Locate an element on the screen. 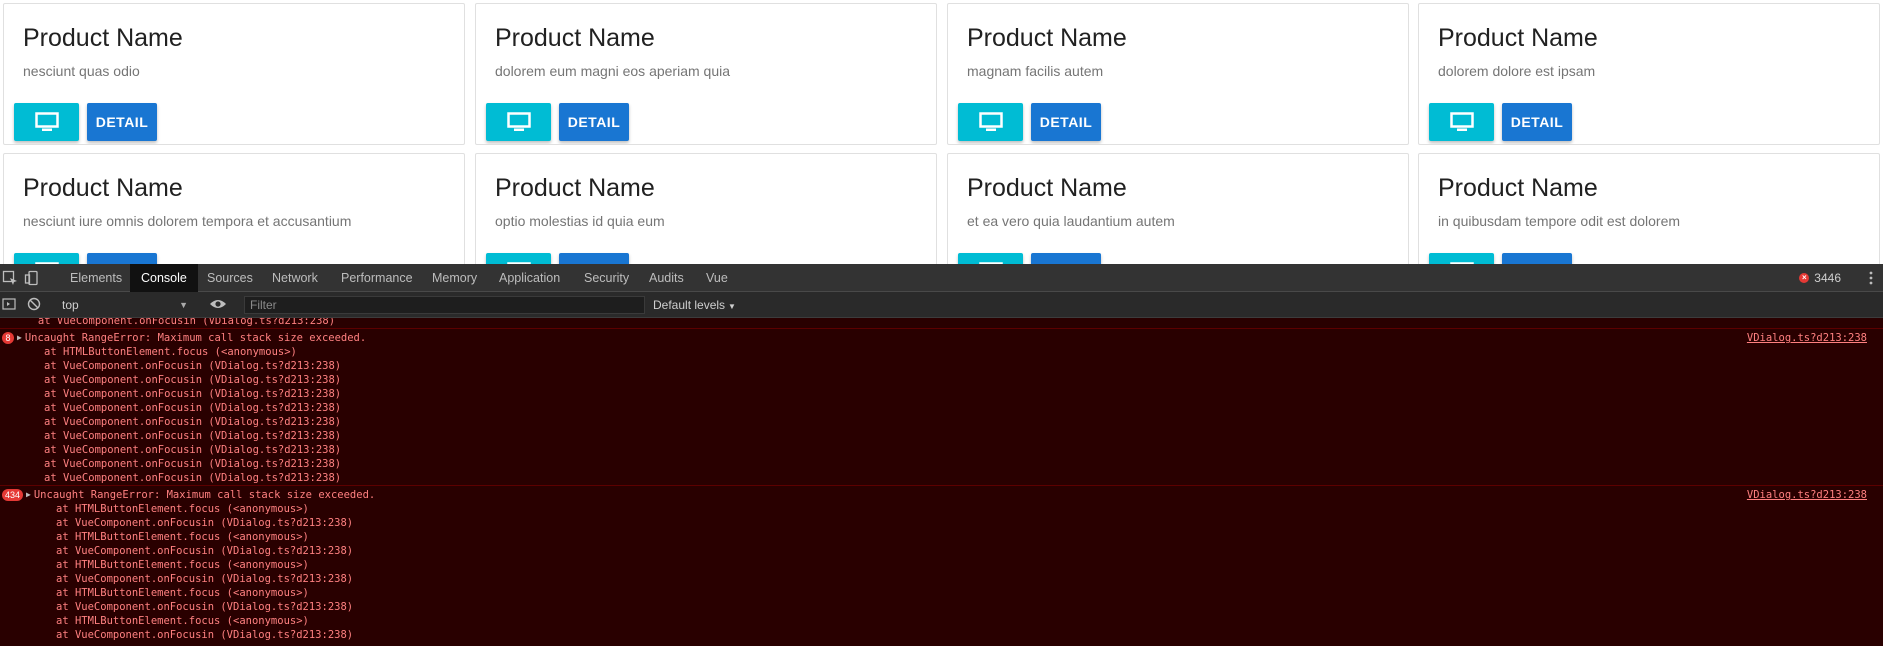  repeat-count-badge: 434 is located at coordinates (13, 495).